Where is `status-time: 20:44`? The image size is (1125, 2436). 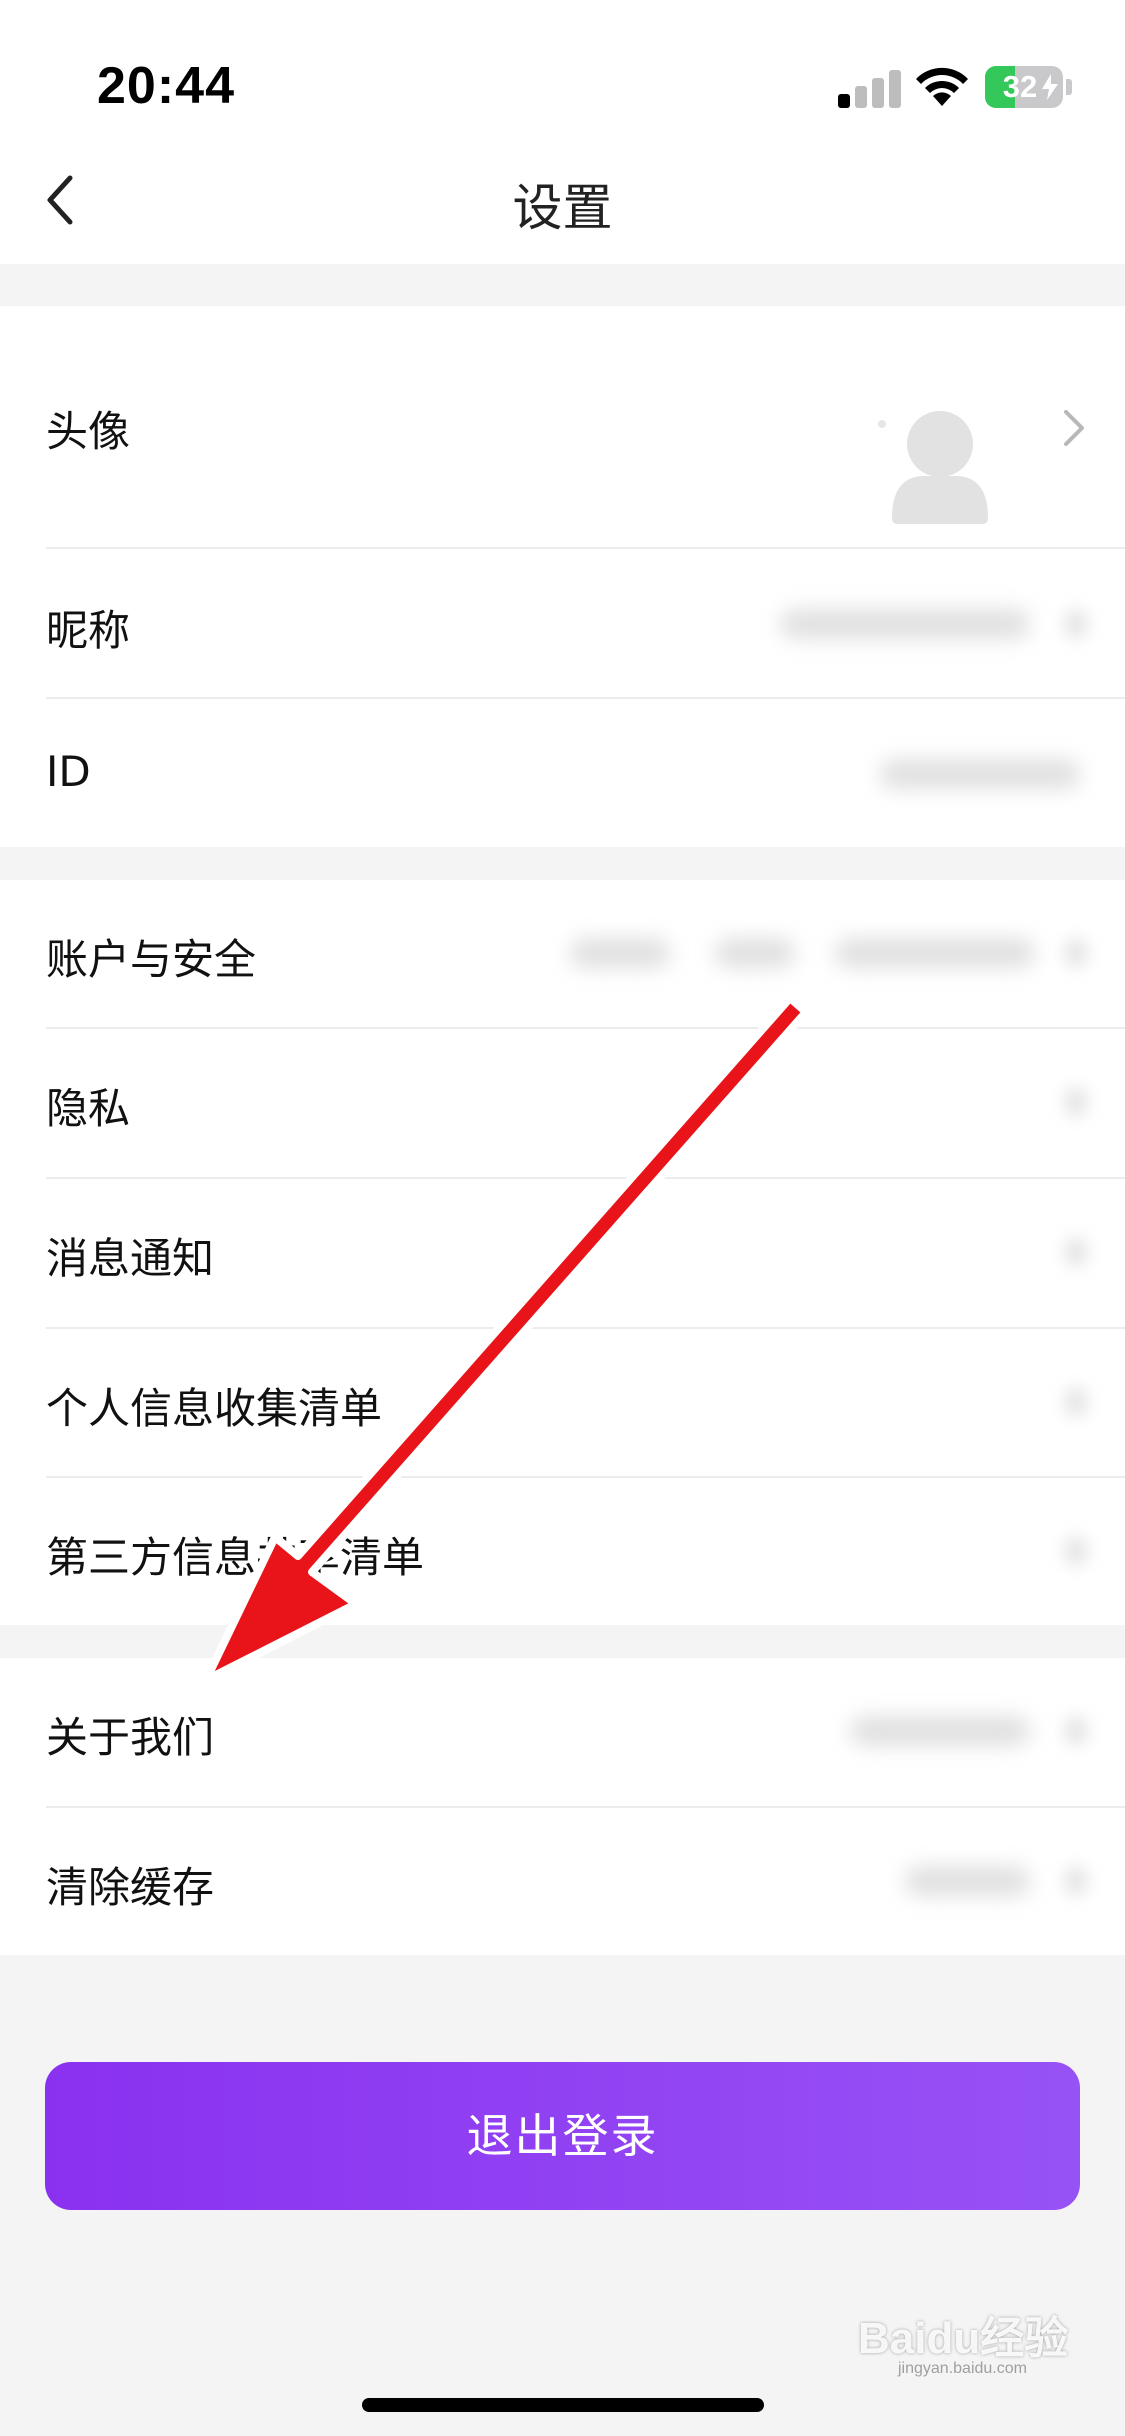 status-time: 20:44 is located at coordinates (166, 86).